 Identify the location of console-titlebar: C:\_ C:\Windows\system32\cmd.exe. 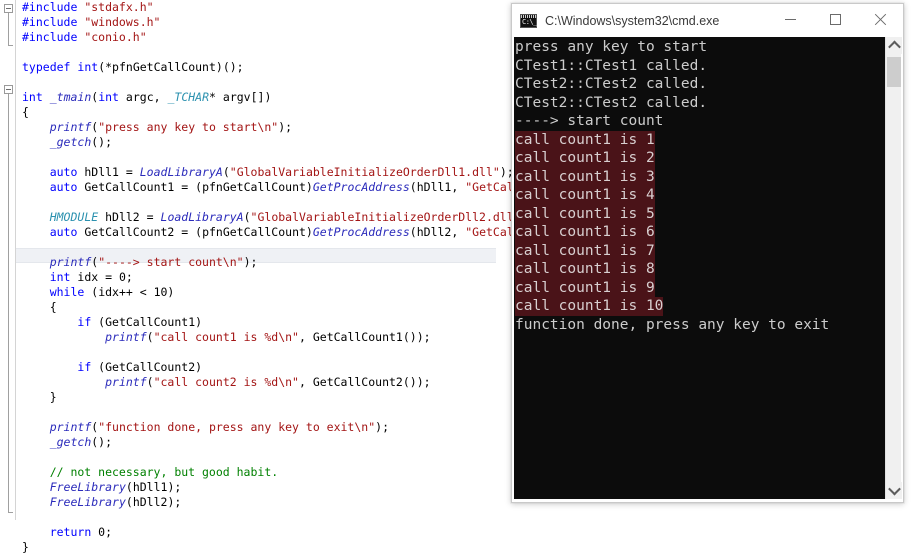
(707, 20).